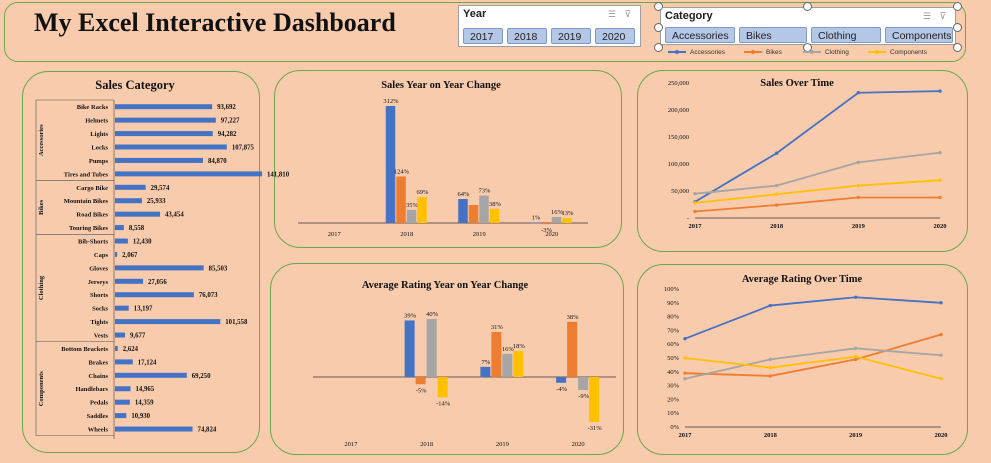 This screenshot has width=991, height=463. I want to click on tick-label: 10%, so click(673, 413).